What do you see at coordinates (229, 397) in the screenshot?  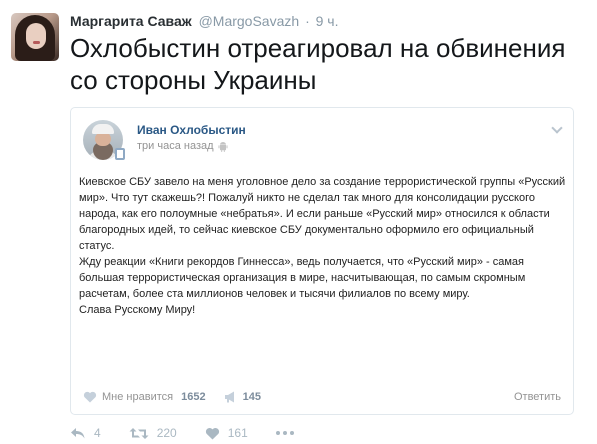 I see `megaphone-icon` at bounding box center [229, 397].